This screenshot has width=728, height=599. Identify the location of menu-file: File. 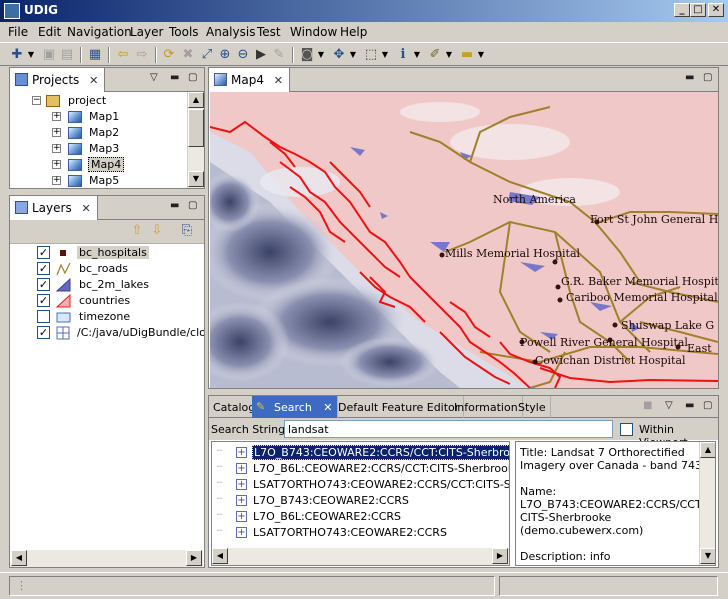
(18, 32).